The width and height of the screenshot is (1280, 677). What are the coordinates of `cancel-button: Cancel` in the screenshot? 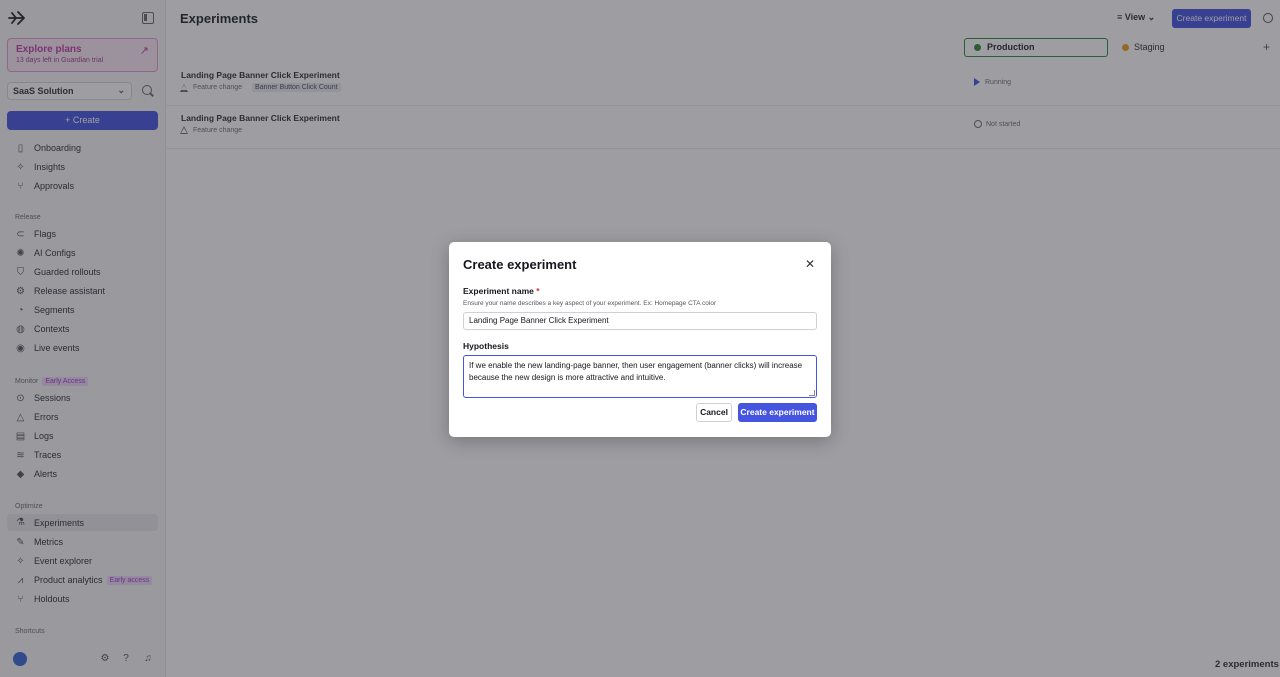 It's located at (714, 412).